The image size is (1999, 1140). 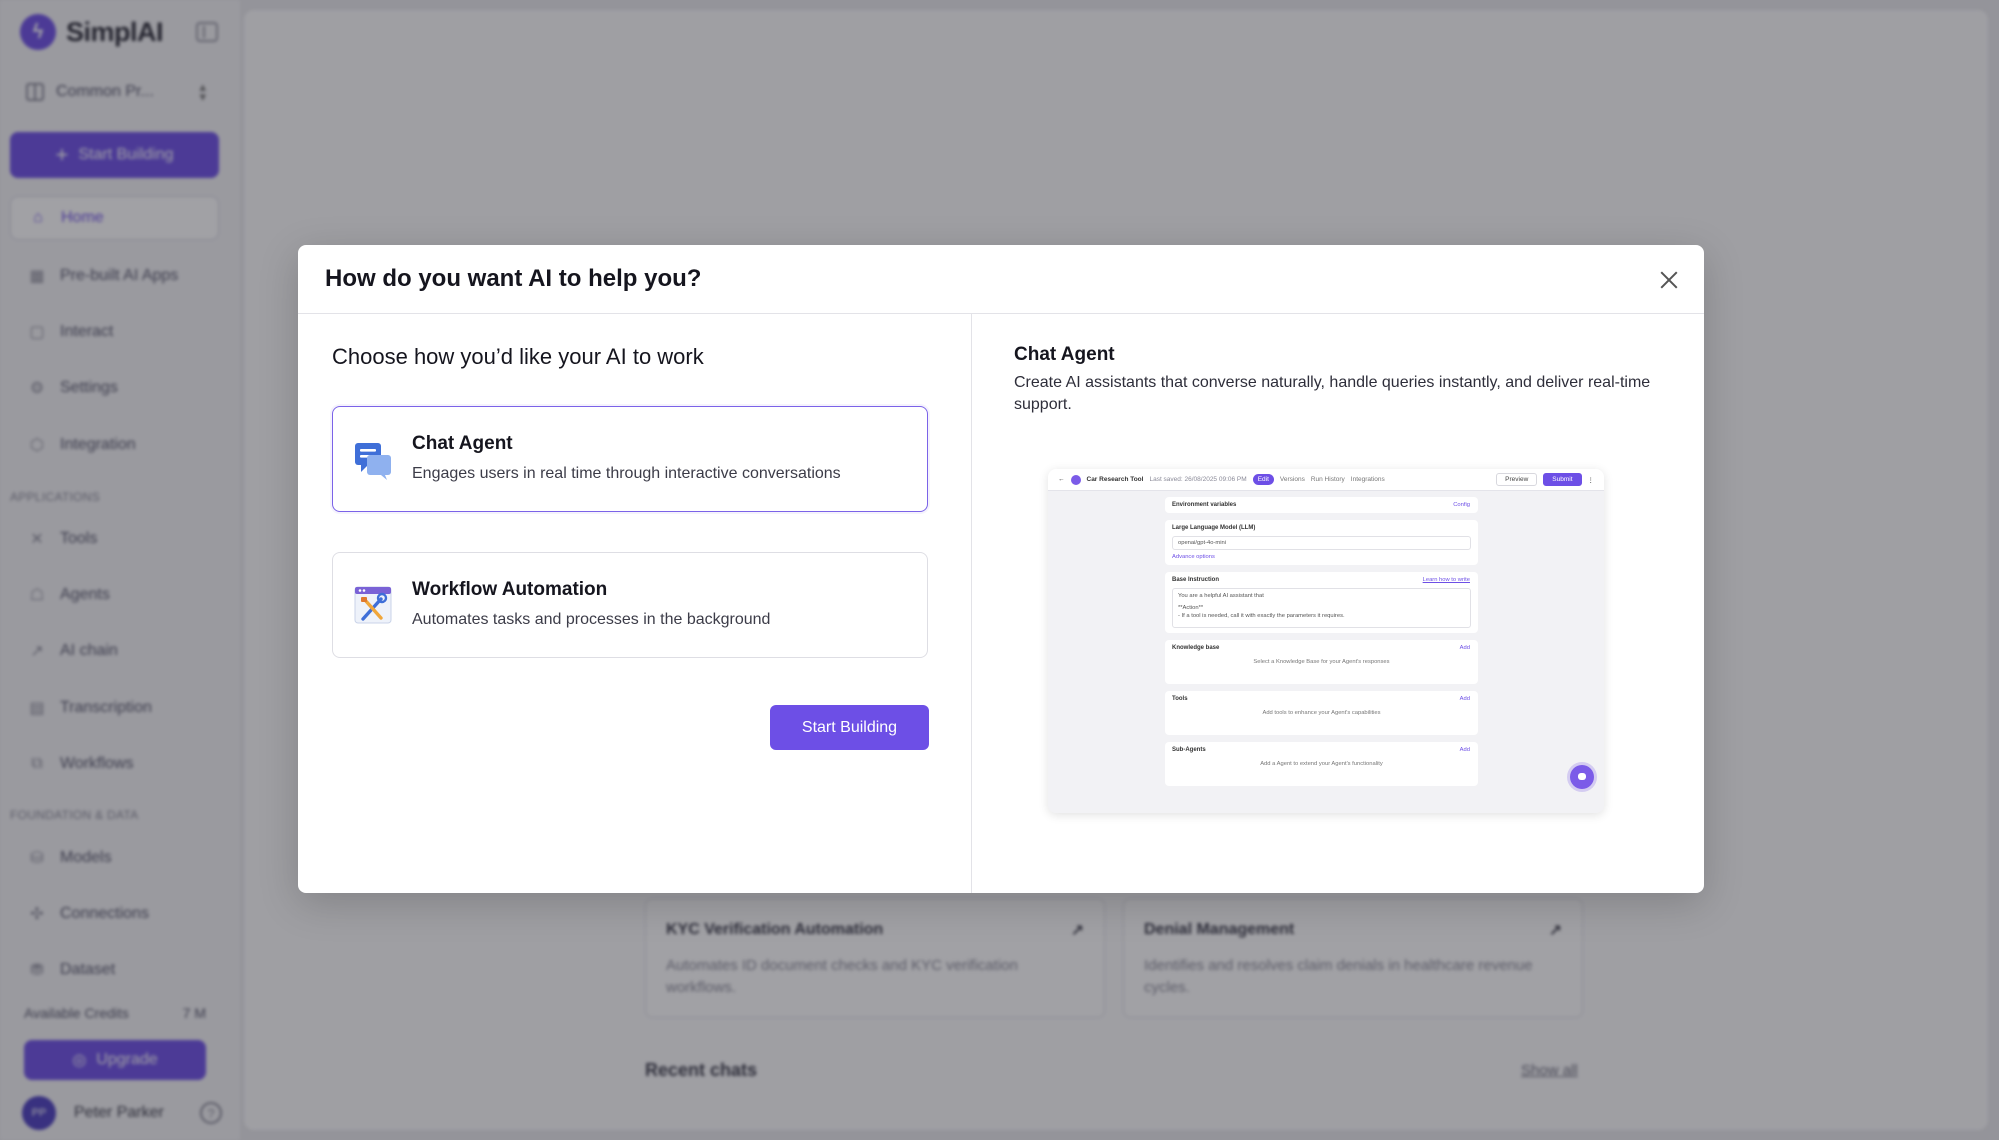 I want to click on chat-bubble-icon, so click(x=1582, y=777).